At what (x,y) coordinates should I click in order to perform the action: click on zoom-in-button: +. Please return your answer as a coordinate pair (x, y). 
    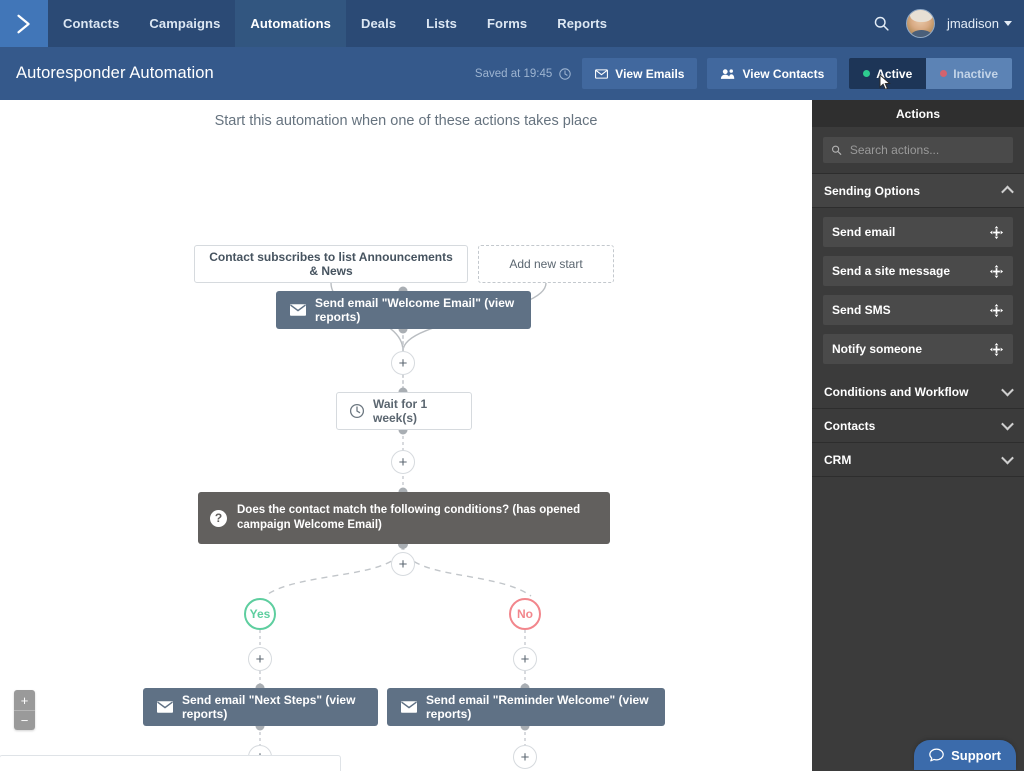
    Looking at the image, I should click on (24, 700).